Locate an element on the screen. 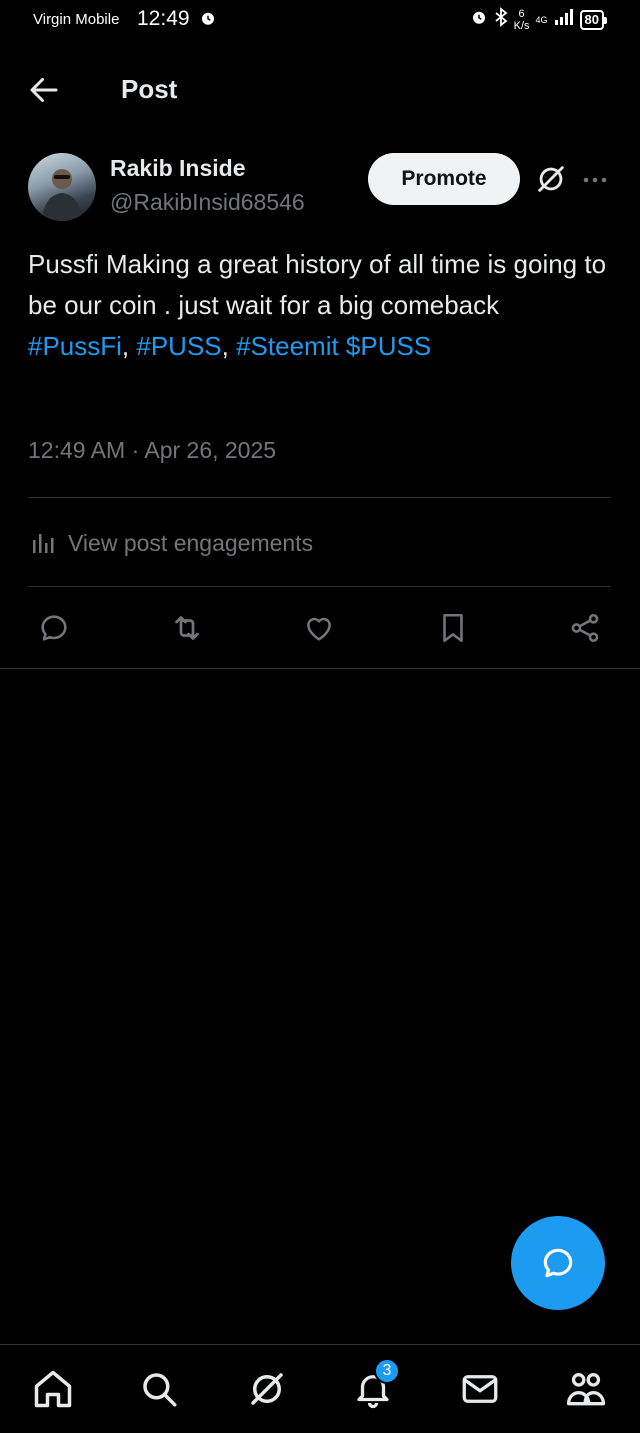 The image size is (640, 1433). status-bar: Virgin Mobile 12:49 6 K/s 4G 80 is located at coordinates (320, 20).